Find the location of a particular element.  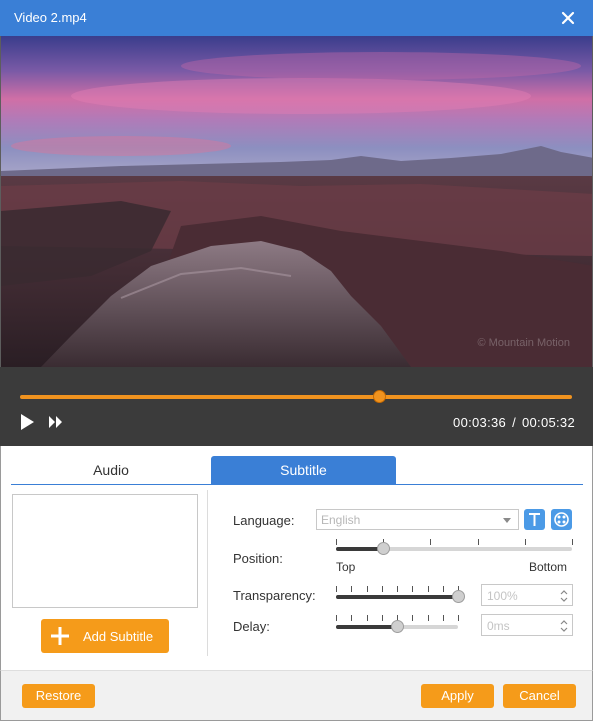

progress-thumb is located at coordinates (379, 396).